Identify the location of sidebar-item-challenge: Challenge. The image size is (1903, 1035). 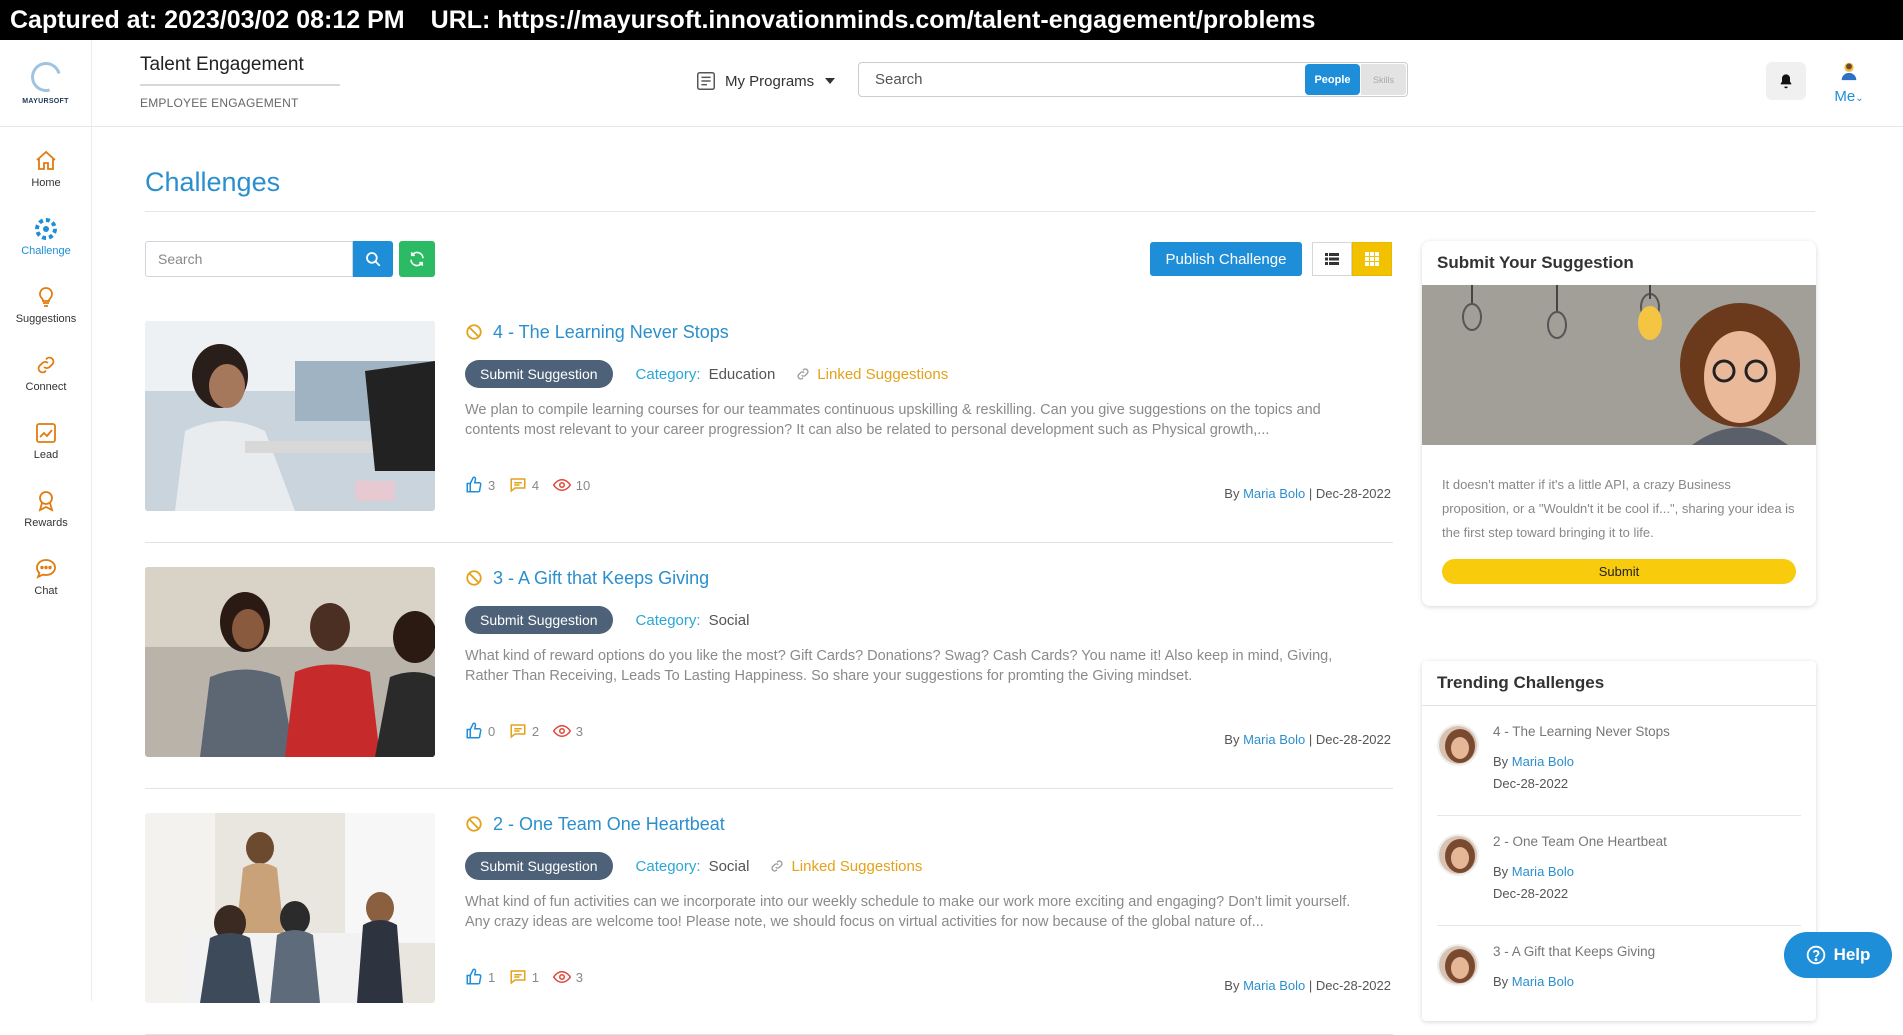
(46, 237).